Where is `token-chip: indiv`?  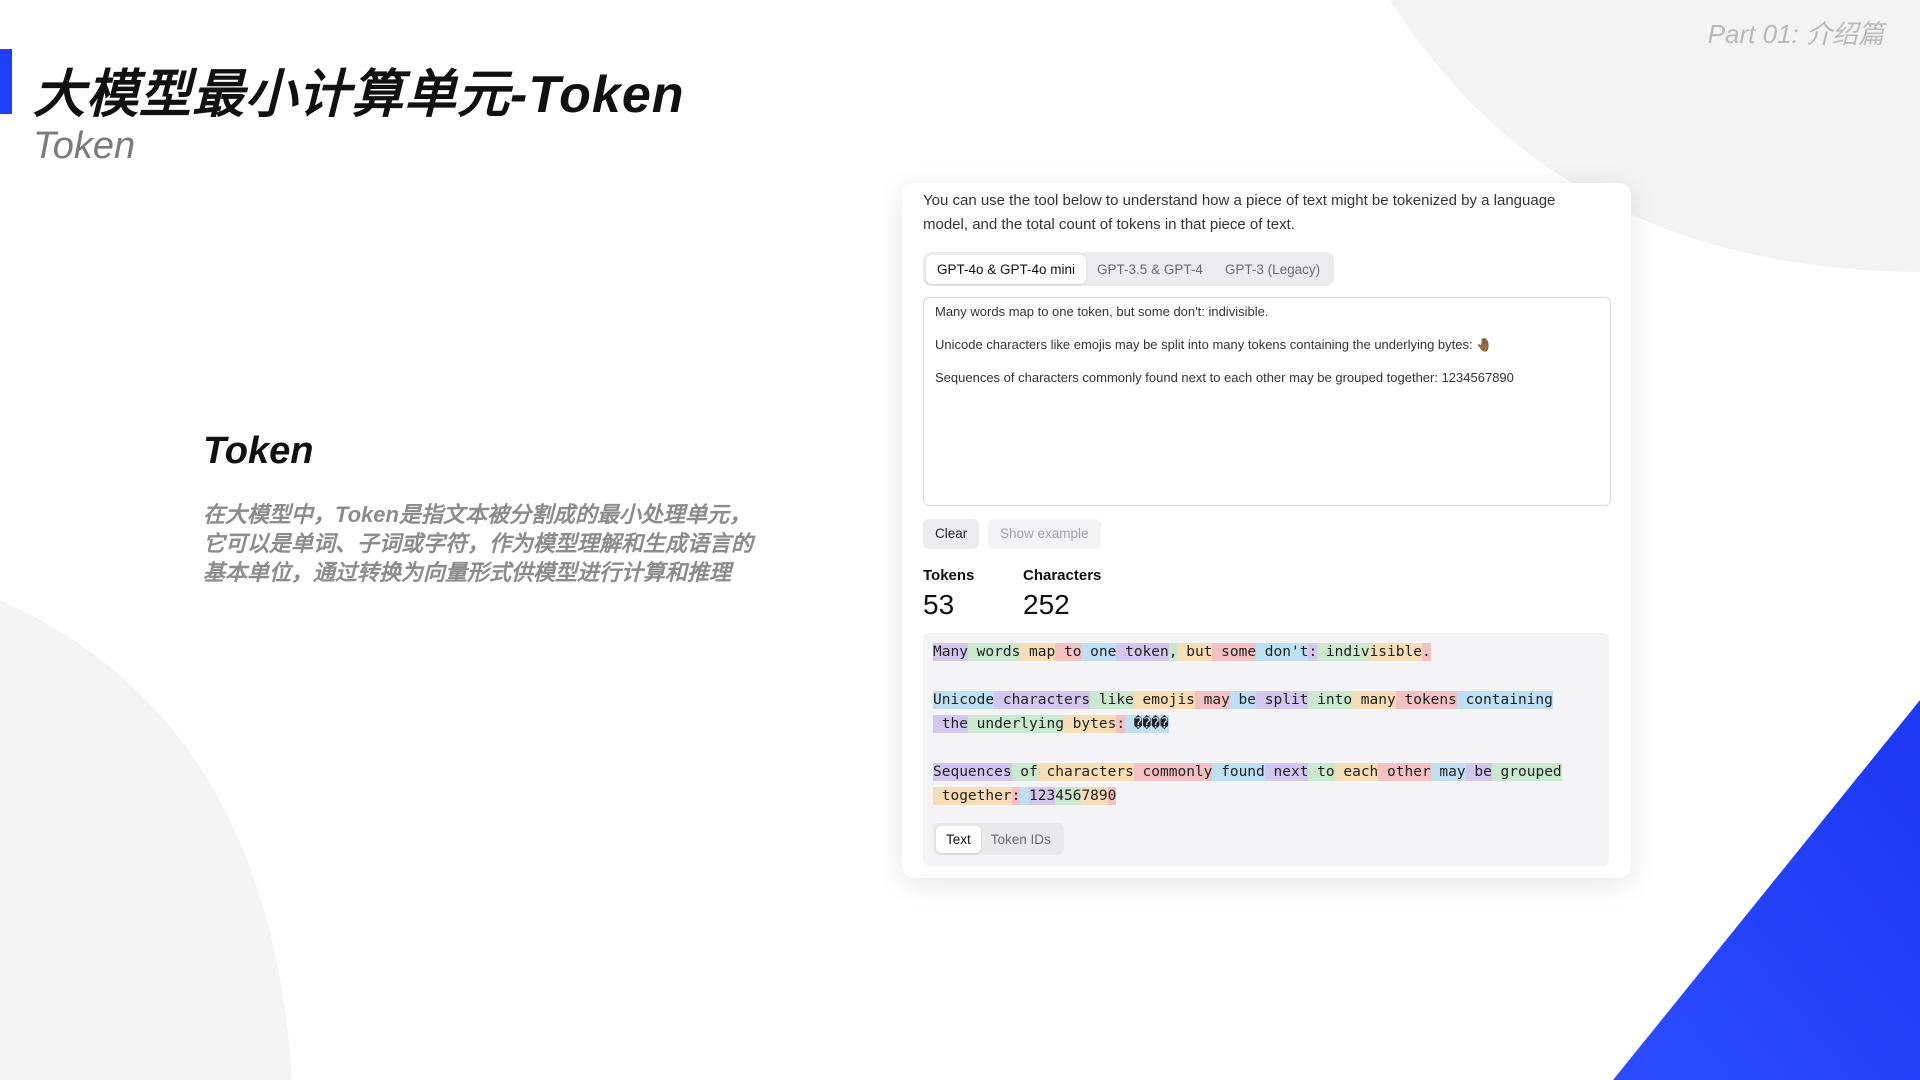 token-chip: indiv is located at coordinates (1343, 652).